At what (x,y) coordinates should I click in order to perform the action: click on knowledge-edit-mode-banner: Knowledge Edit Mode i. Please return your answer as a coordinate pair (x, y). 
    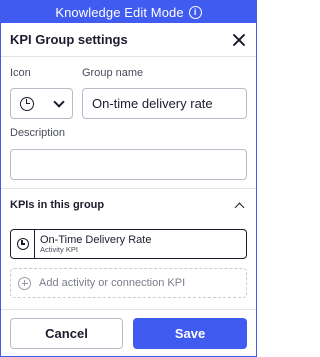
    Looking at the image, I should click on (128, 12).